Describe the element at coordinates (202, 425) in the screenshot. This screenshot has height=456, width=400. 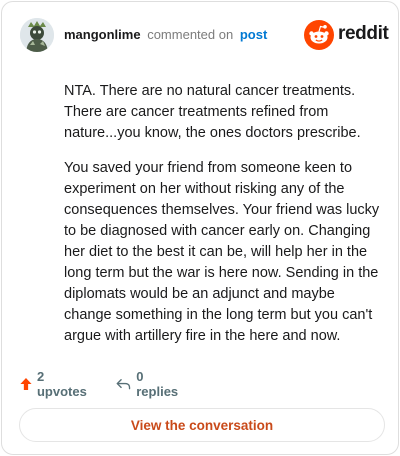
I see `view-conversation-button: View the conversation` at that location.